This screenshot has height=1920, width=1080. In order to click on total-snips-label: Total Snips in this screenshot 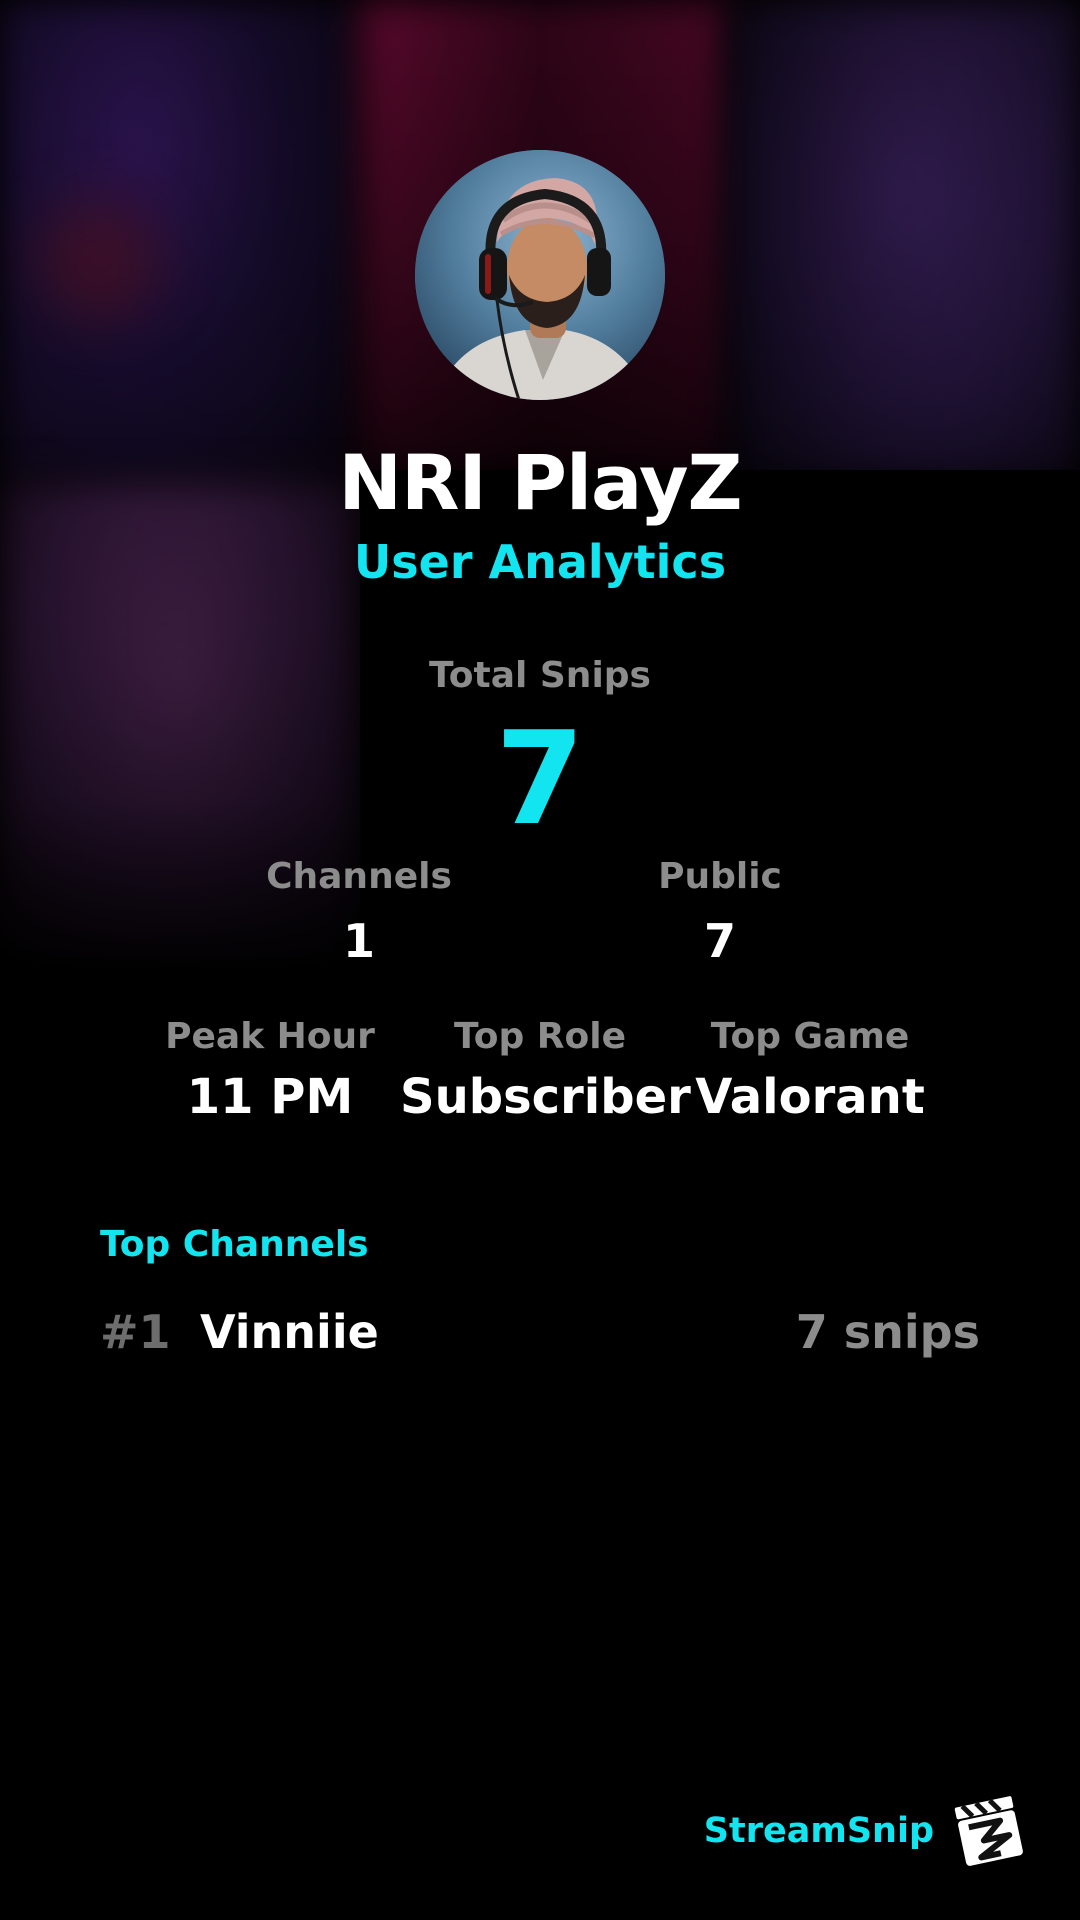, I will do `click(540, 675)`.